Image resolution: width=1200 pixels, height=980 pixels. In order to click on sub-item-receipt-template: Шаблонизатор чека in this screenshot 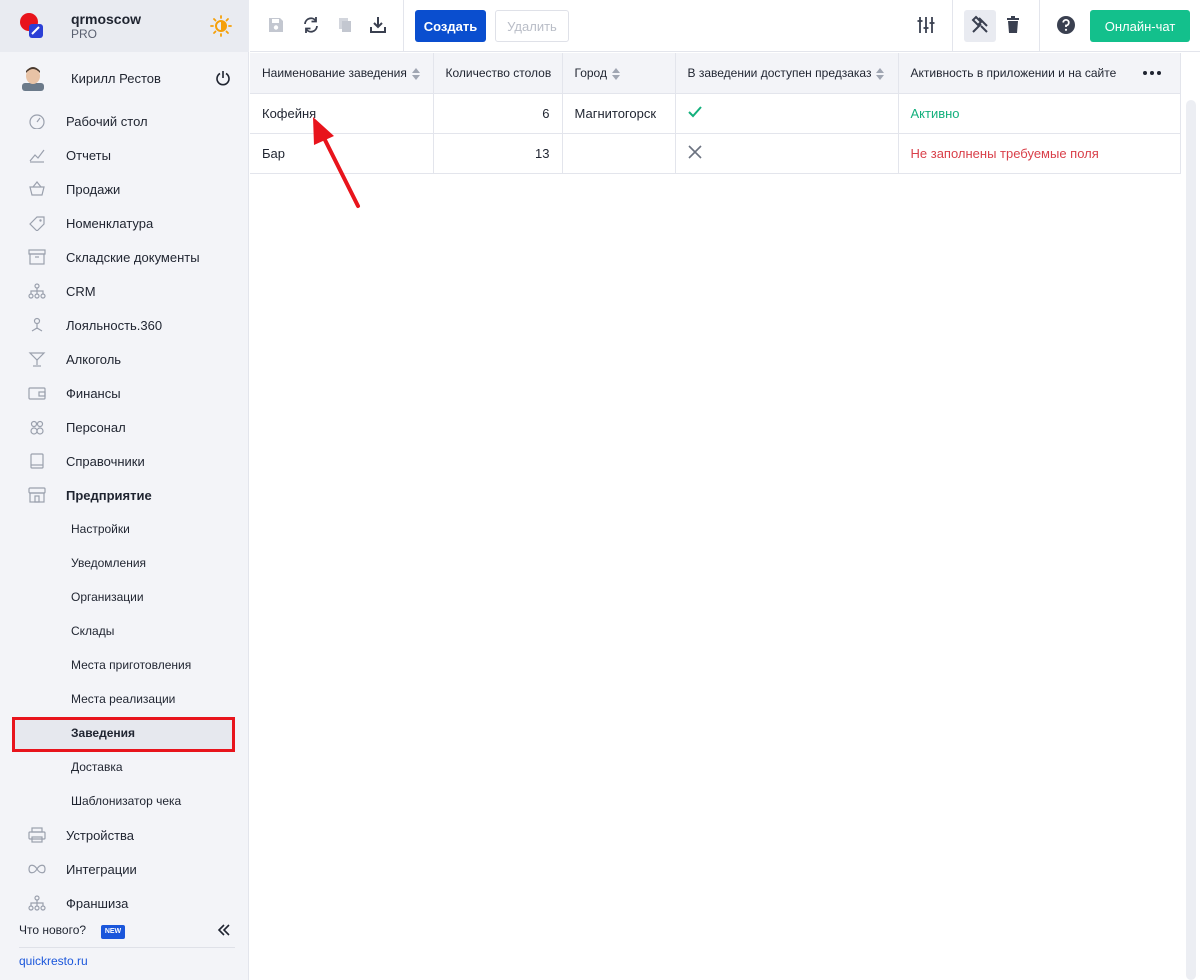, I will do `click(124, 801)`.